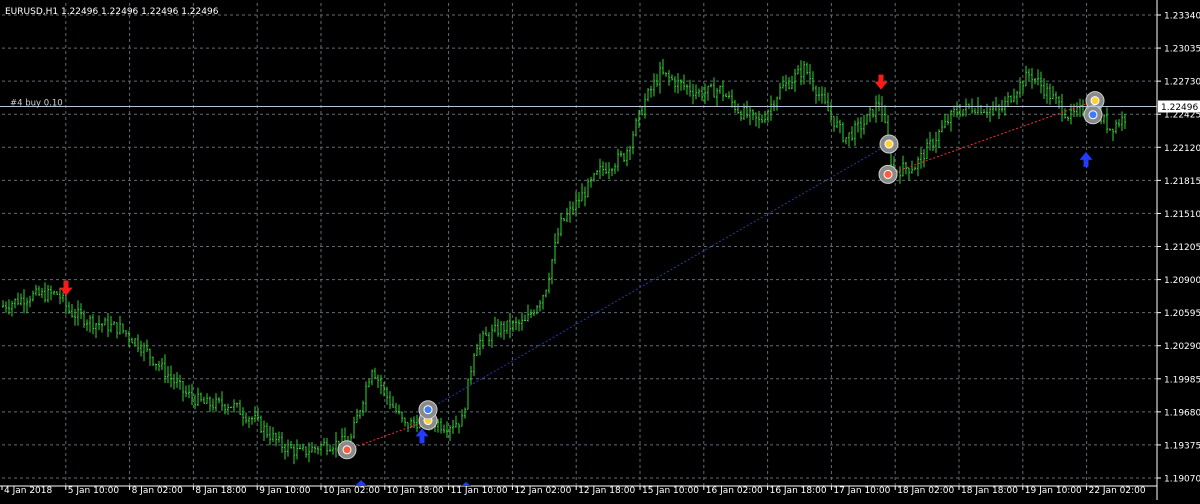 This screenshot has height=504, width=1200. I want to click on y-tick-label: 1.21510, so click(1182, 215).